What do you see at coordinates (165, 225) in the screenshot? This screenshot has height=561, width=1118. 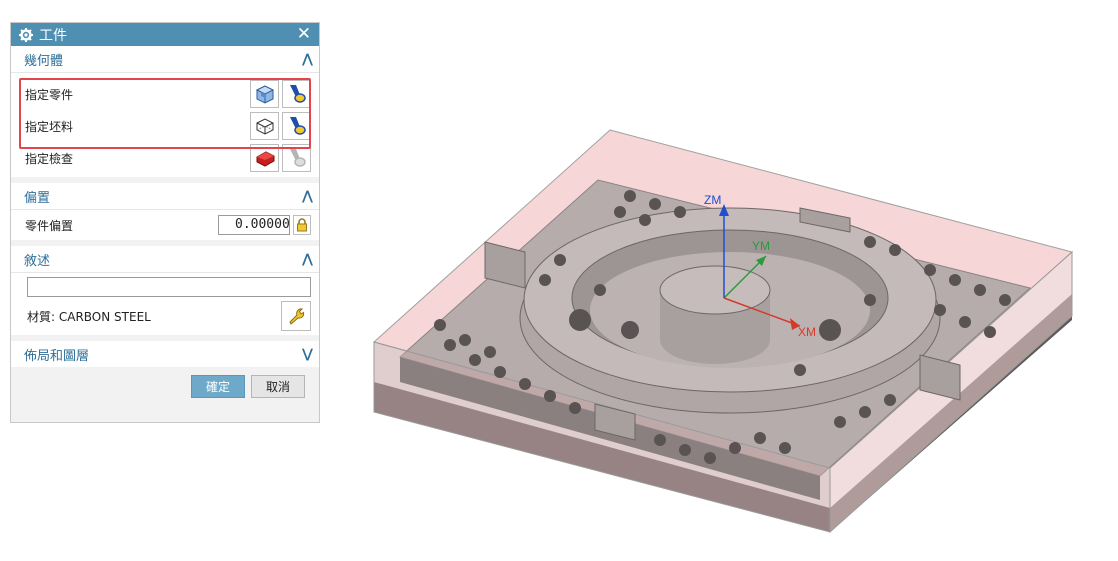 I see `part-offset-row: 零件偏置 0.00000` at bounding box center [165, 225].